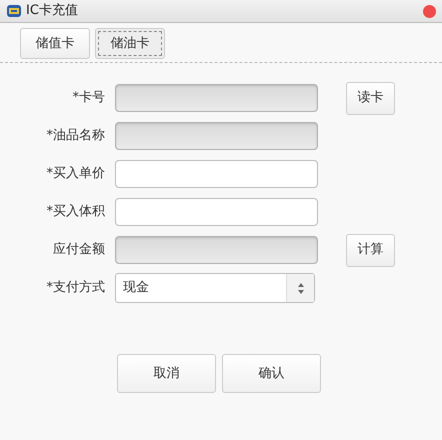  Describe the element at coordinates (429, 11) in the screenshot. I see `close-button` at that location.